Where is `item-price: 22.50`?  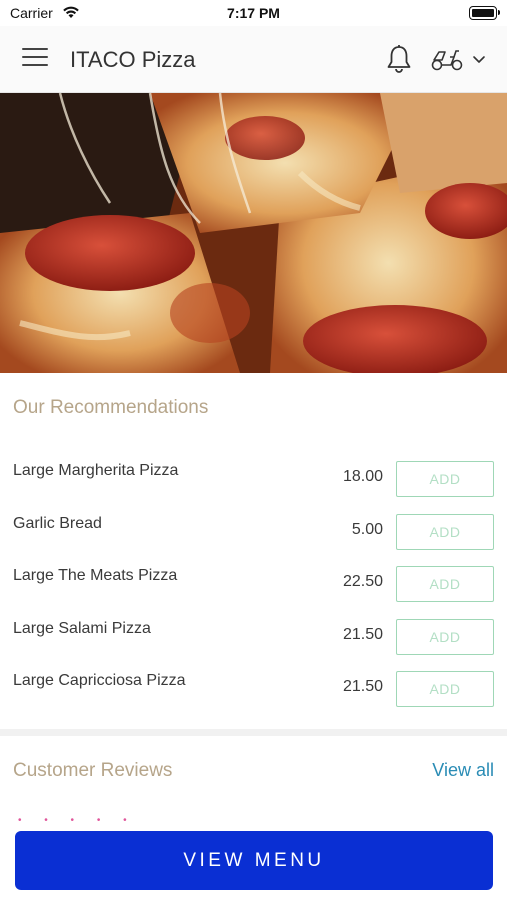
item-price: 22.50 is located at coordinates (362, 582).